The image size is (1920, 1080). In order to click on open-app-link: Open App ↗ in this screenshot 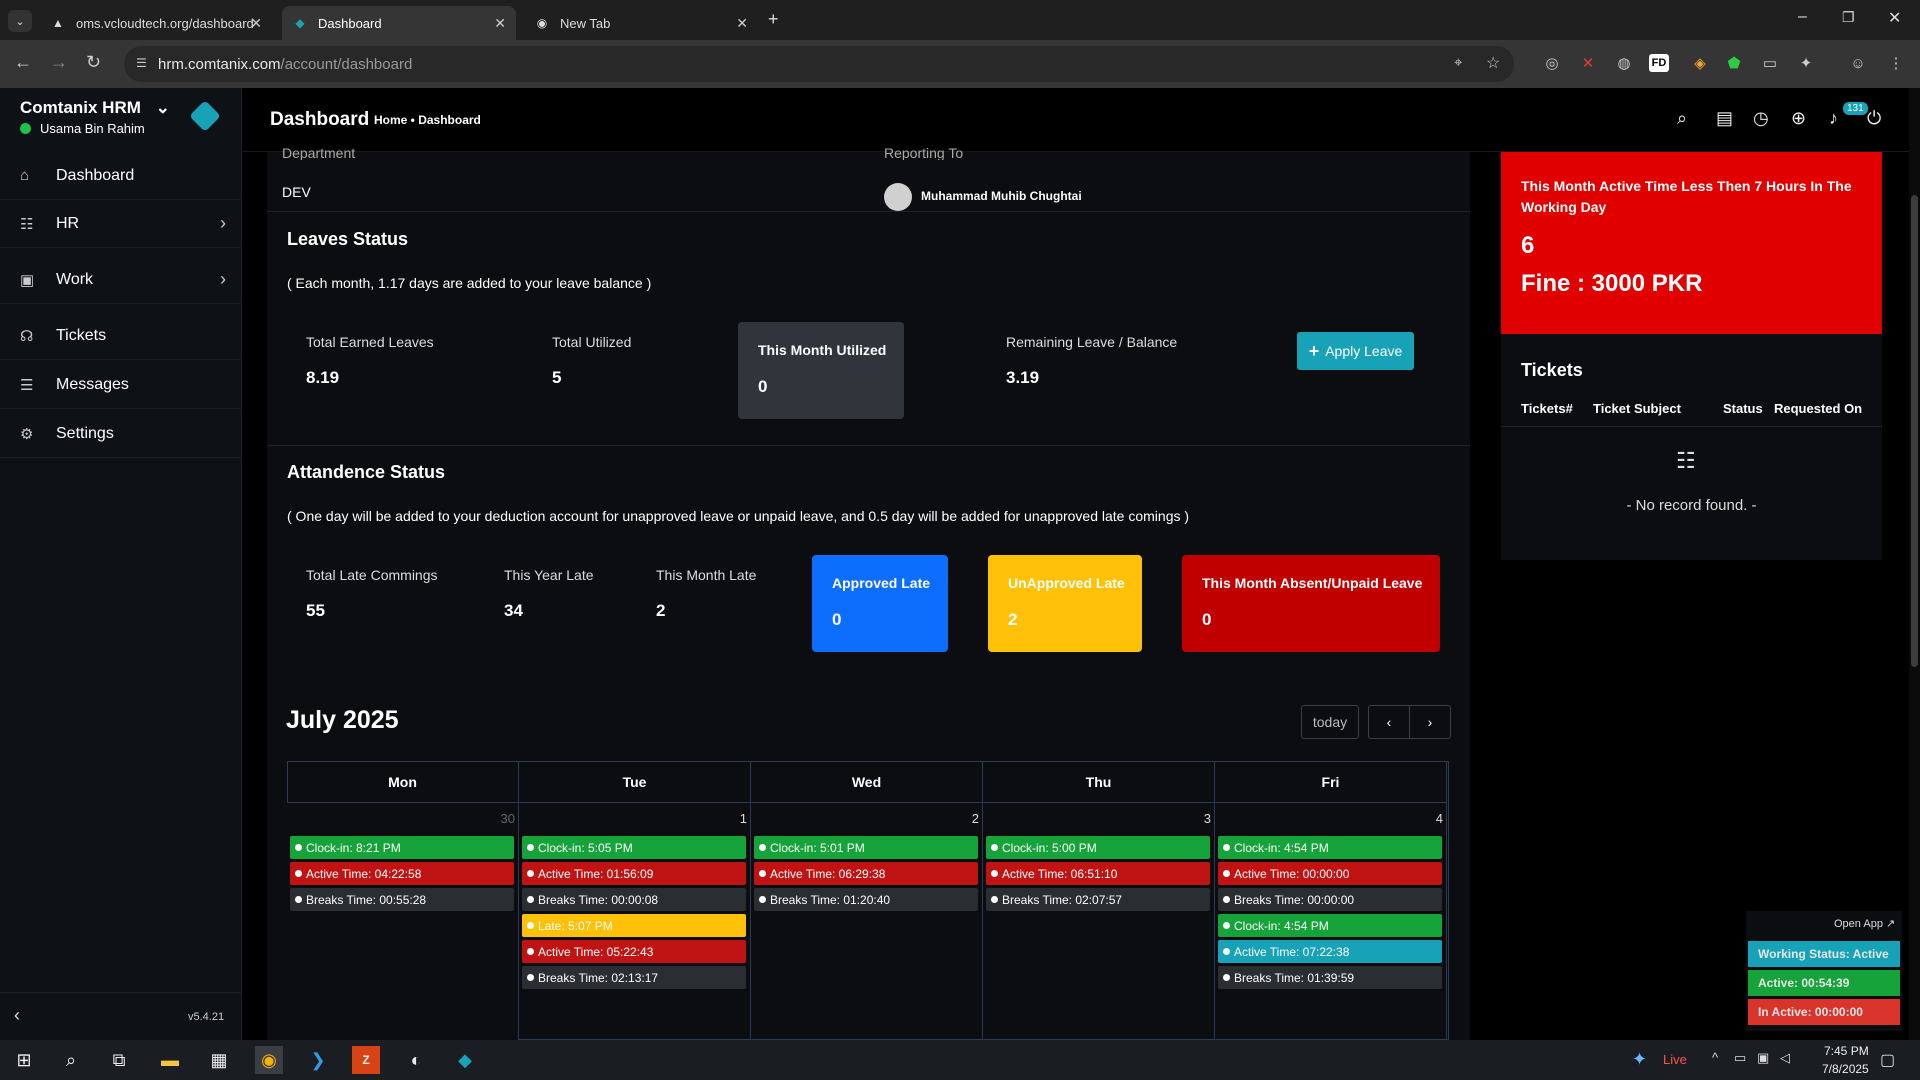, I will do `click(1864, 923)`.